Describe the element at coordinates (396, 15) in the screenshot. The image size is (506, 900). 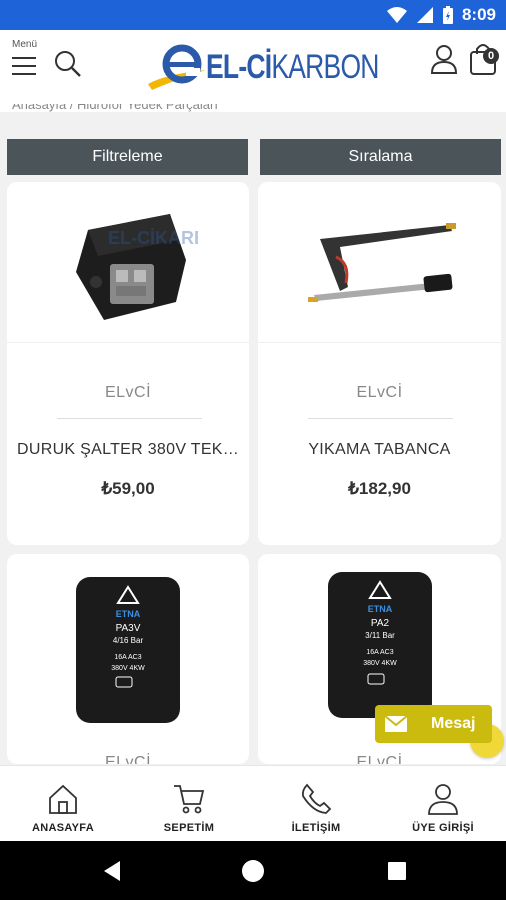
I see `wifi-icon` at that location.